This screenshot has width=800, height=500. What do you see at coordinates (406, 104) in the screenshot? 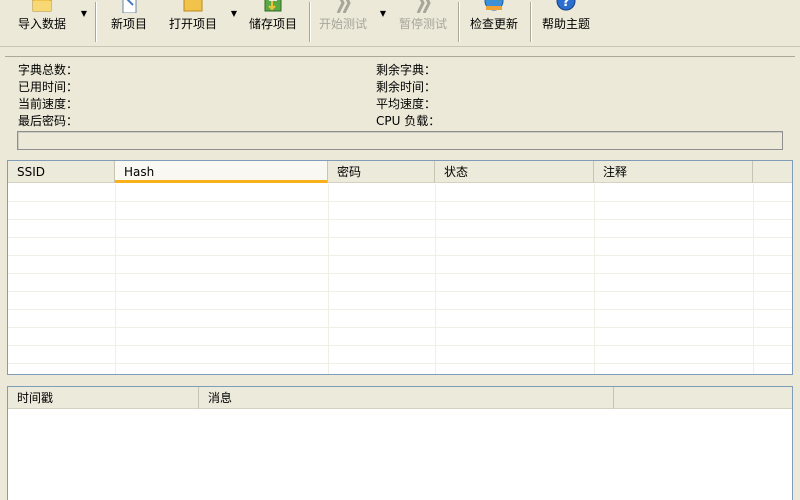
I see `average-speed-label: 平均速度：` at bounding box center [406, 104].